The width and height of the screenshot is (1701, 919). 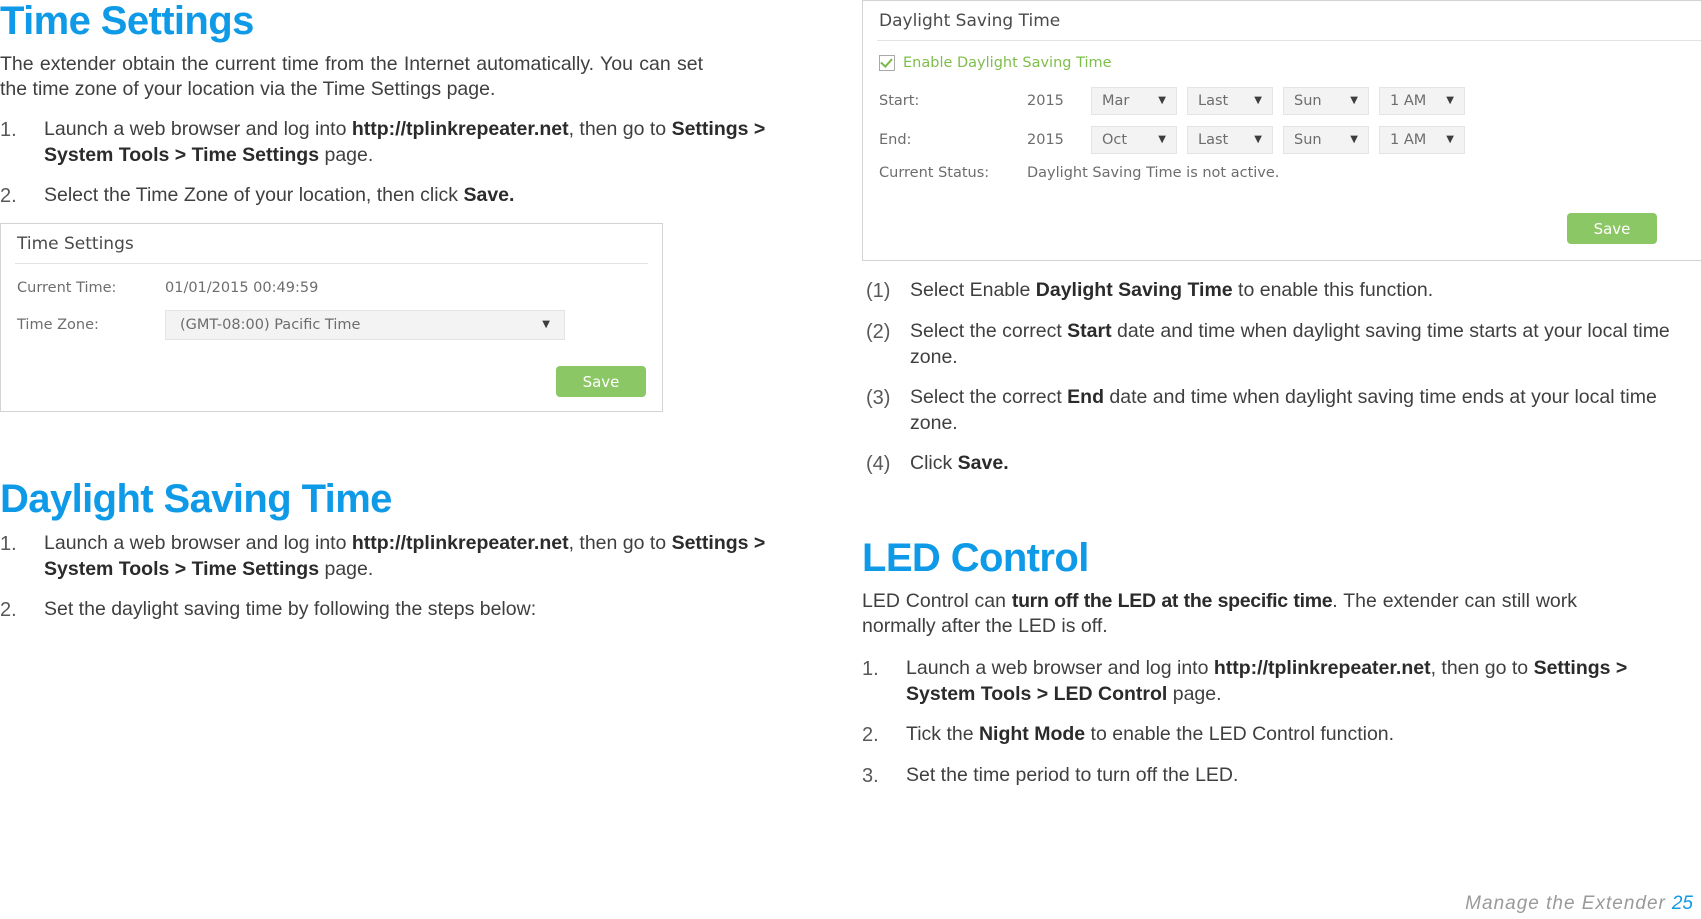 I want to click on start-week-select: Last ▼, so click(x=1230, y=101).